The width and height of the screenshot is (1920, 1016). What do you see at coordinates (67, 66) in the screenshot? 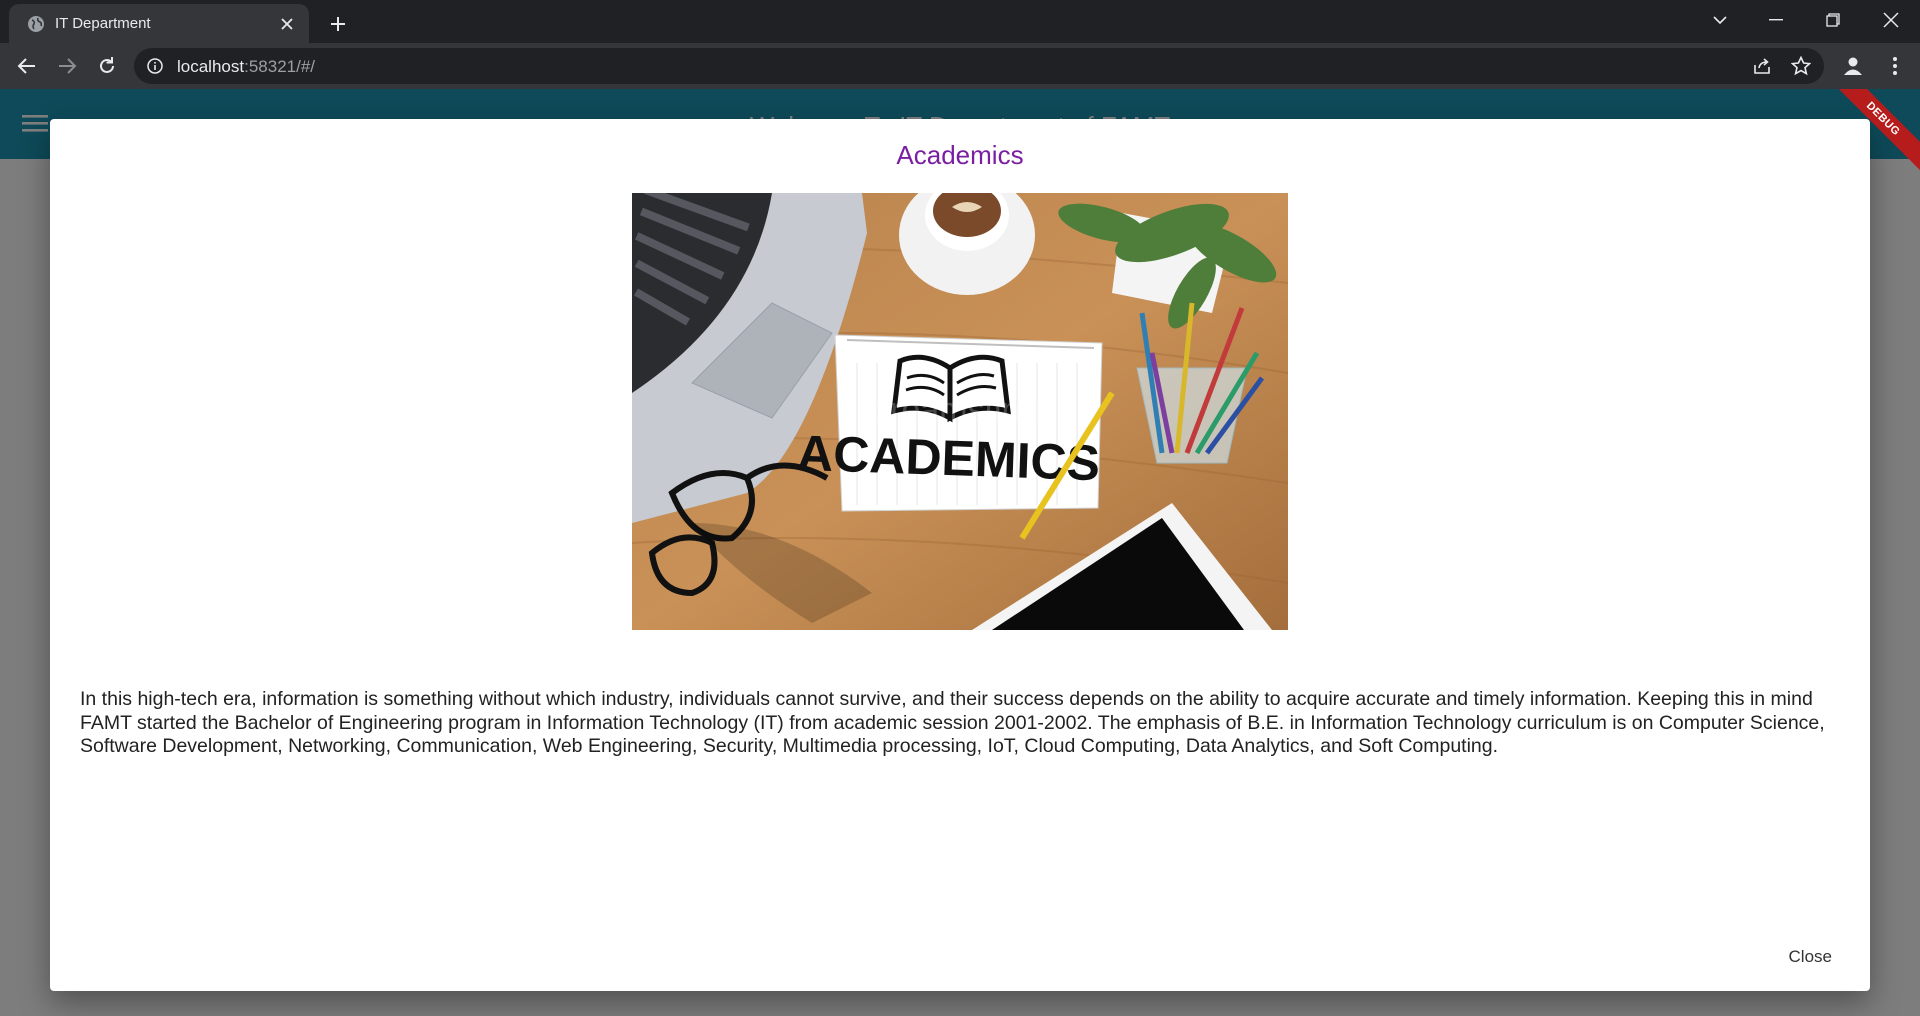
I see `forward-icon` at bounding box center [67, 66].